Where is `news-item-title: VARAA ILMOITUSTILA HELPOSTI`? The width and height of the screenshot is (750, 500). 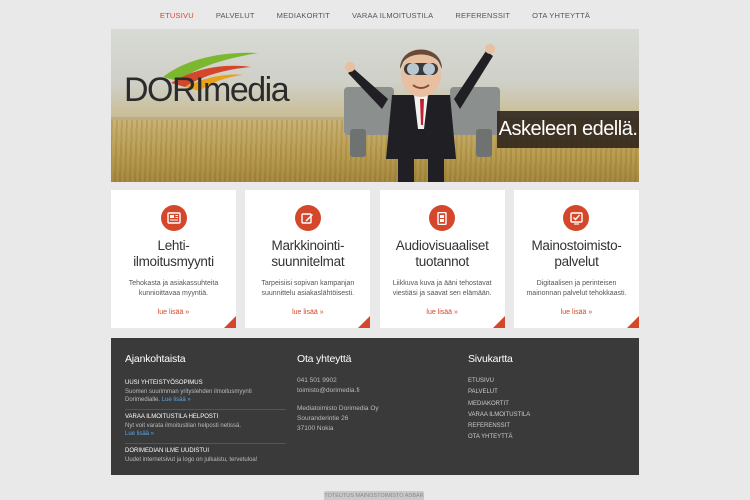
news-item-title: VARAA ILMOITUSTILA HELPOSTI is located at coordinates (205, 417).